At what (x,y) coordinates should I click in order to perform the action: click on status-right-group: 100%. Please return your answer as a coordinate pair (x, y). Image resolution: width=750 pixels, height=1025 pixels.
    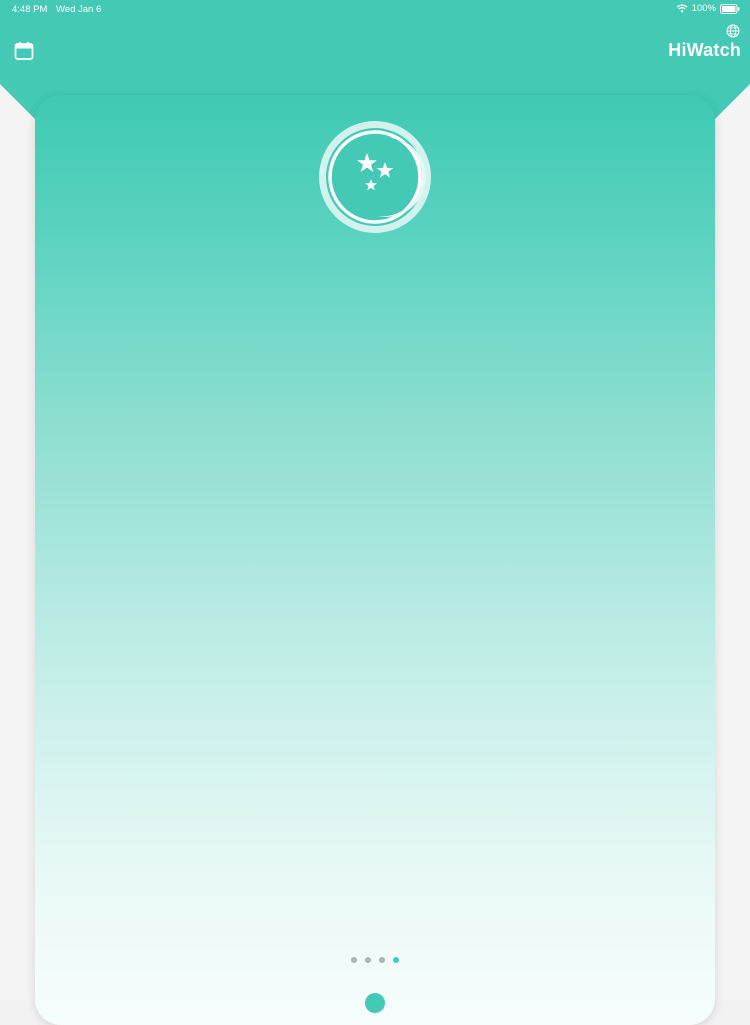
    Looking at the image, I should click on (708, 8).